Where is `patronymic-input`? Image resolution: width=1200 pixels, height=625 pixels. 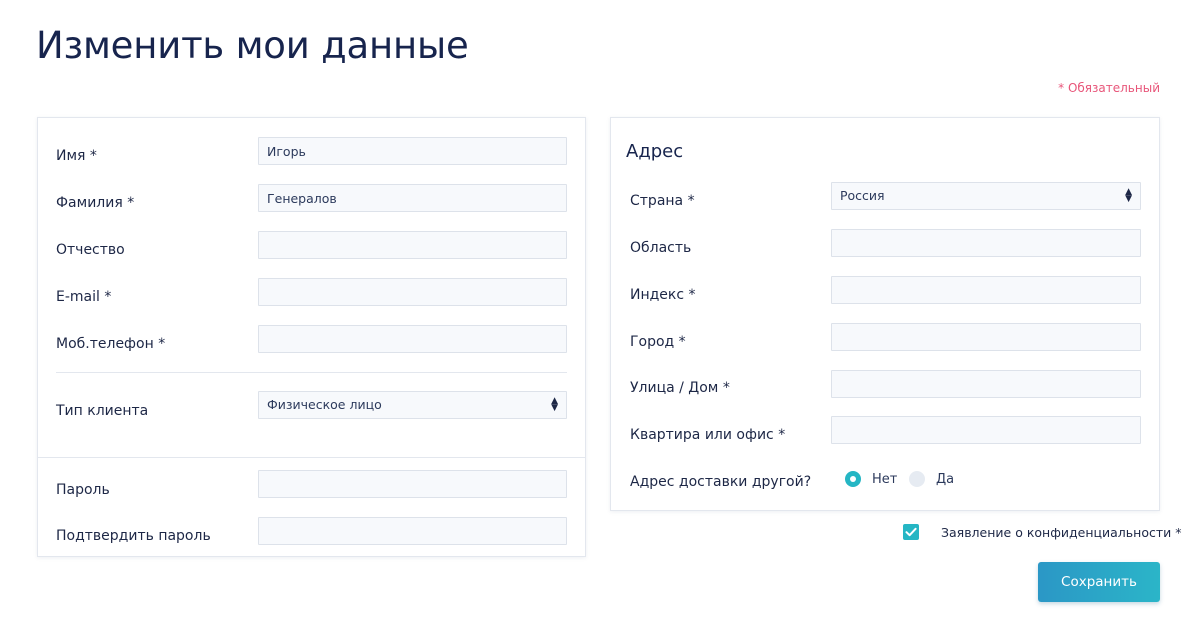 patronymic-input is located at coordinates (412, 245).